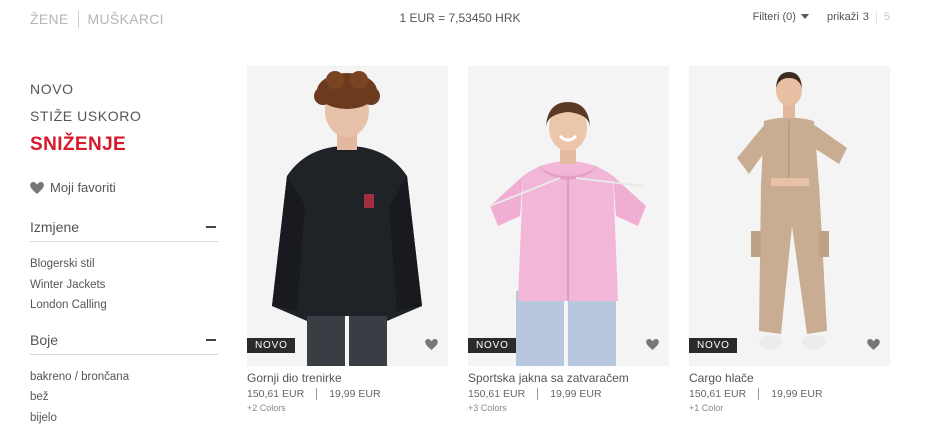 Image resolution: width=940 pixels, height=444 pixels. Describe the element at coordinates (266, 408) in the screenshot. I see `color-count: +2 Colors` at that location.